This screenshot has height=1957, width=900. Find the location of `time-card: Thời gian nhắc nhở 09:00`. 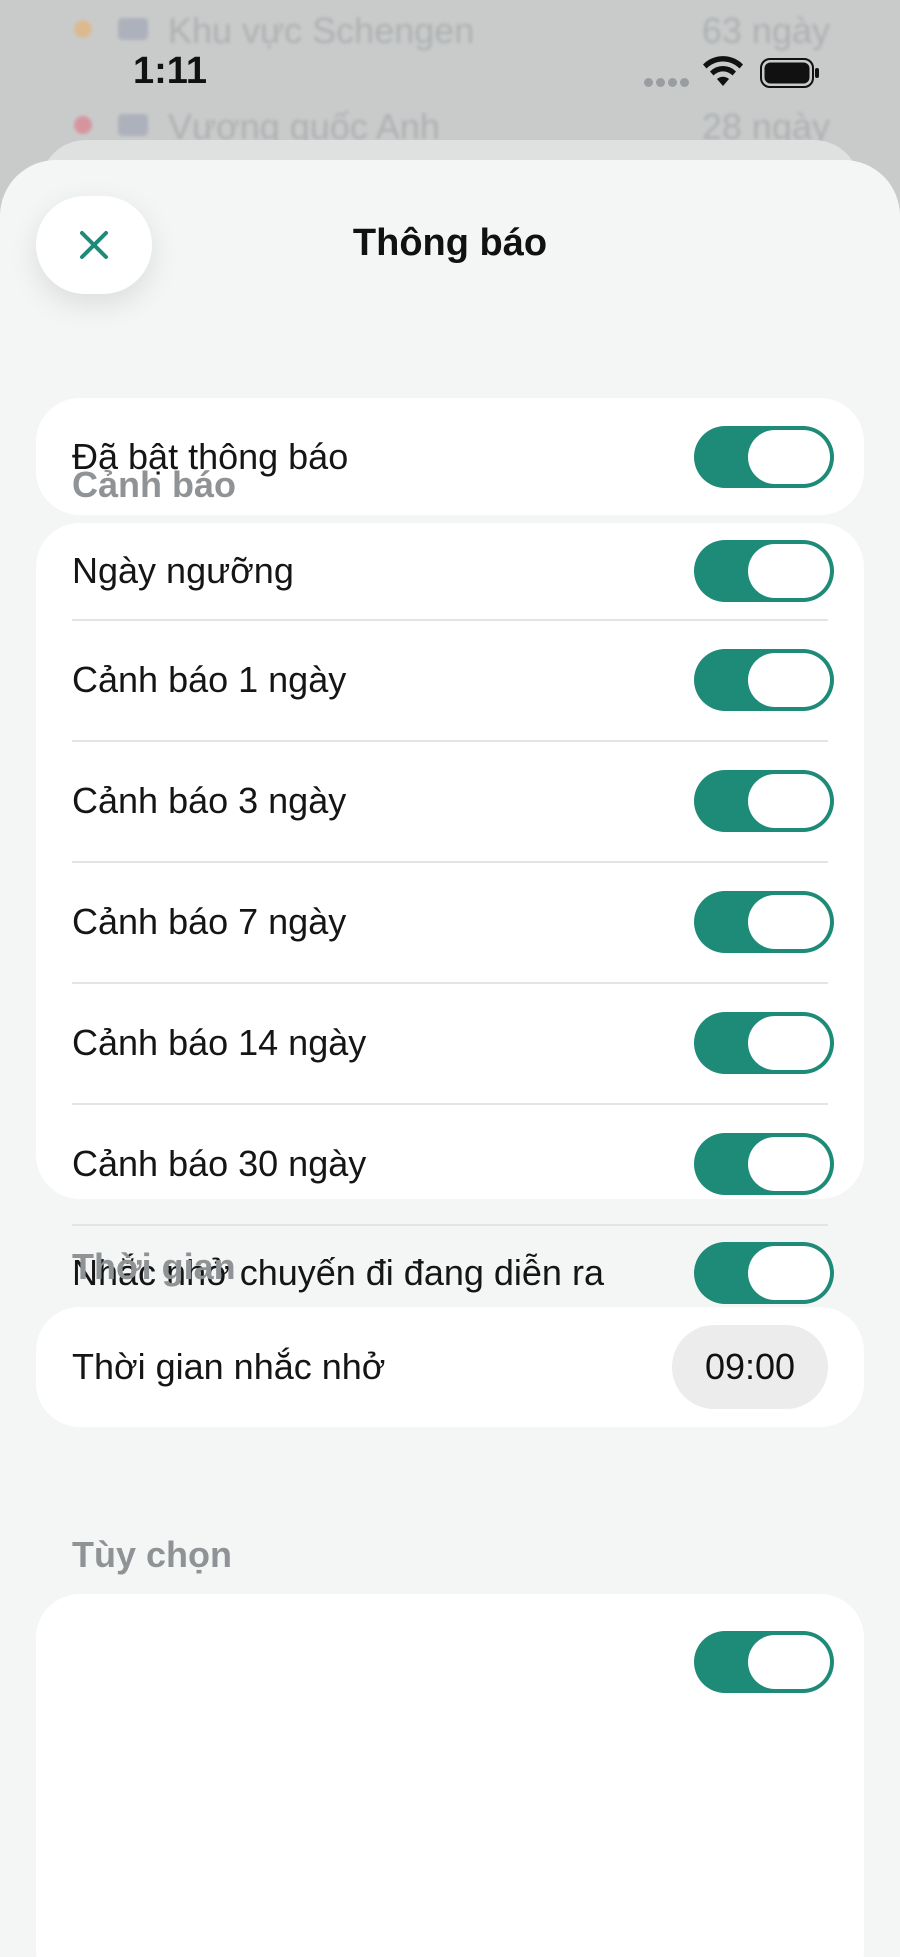

time-card: Thời gian nhắc nhở 09:00 is located at coordinates (450, 1367).